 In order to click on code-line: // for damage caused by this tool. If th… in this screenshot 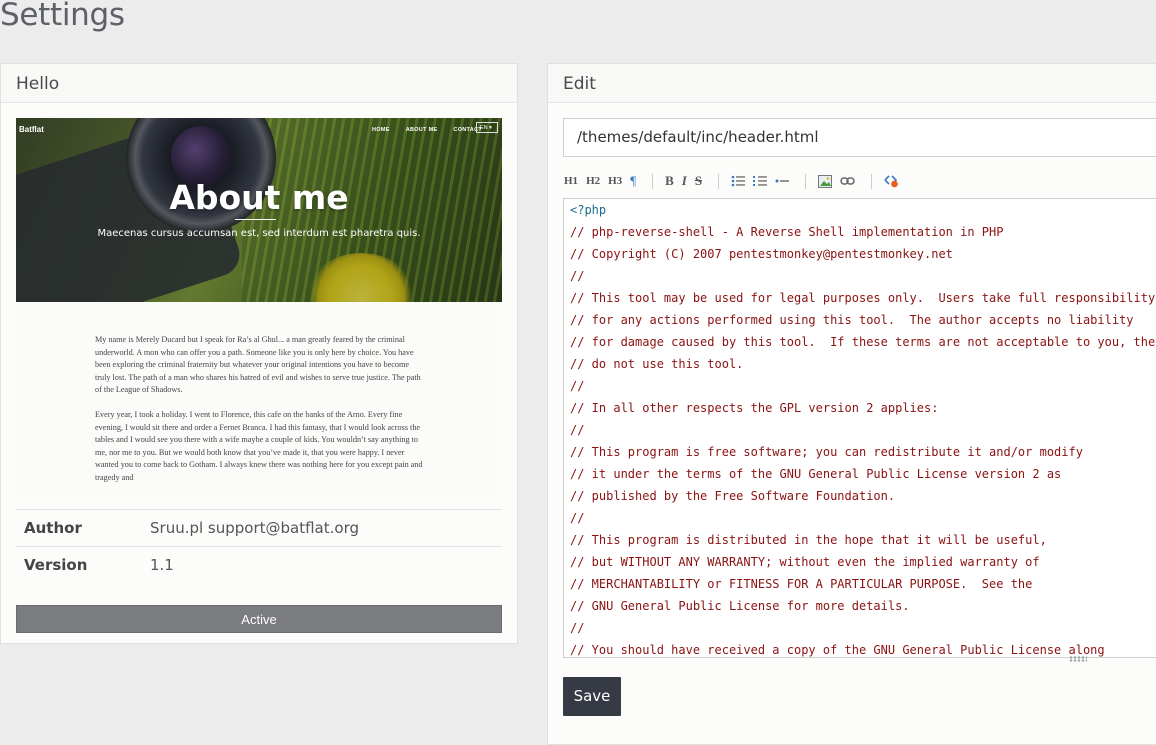, I will do `click(863, 342)`.